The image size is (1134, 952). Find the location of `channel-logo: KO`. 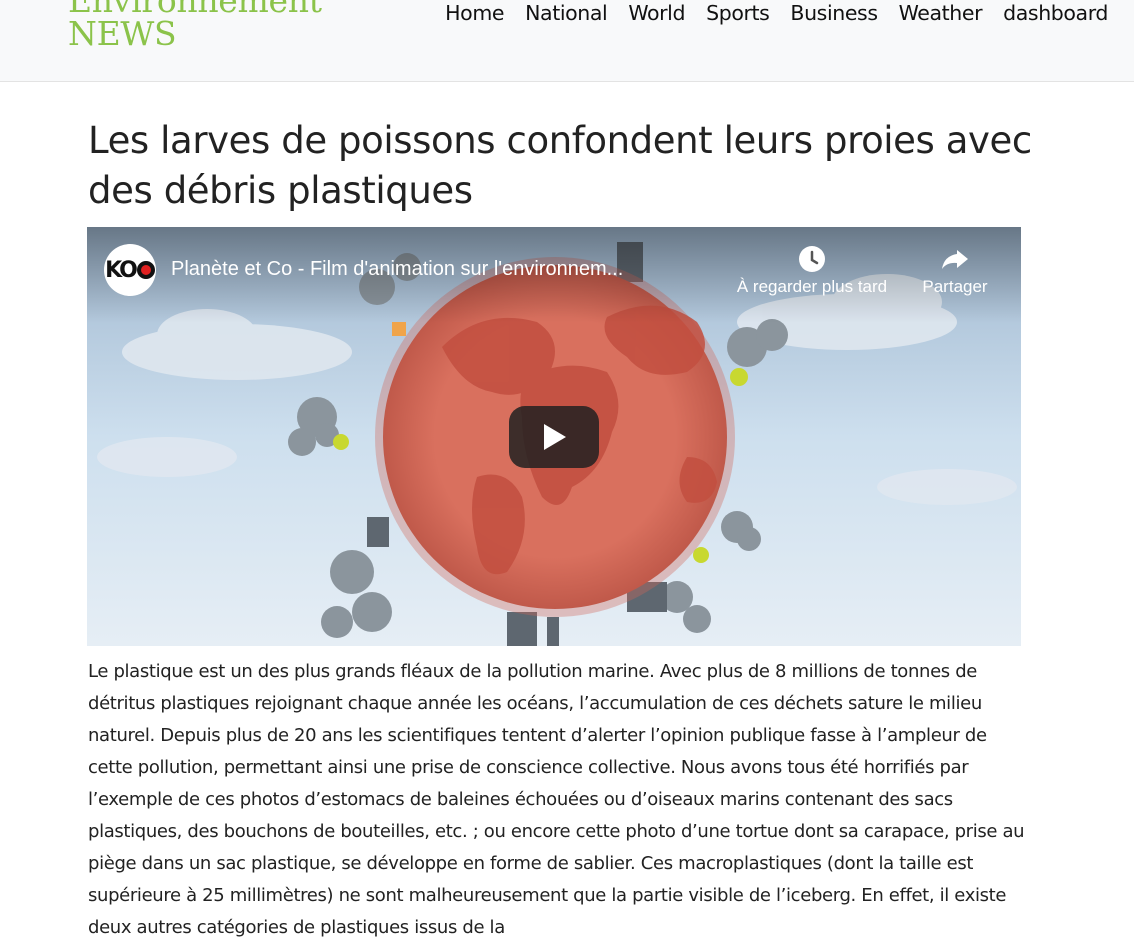

channel-logo: KO is located at coordinates (130, 270).